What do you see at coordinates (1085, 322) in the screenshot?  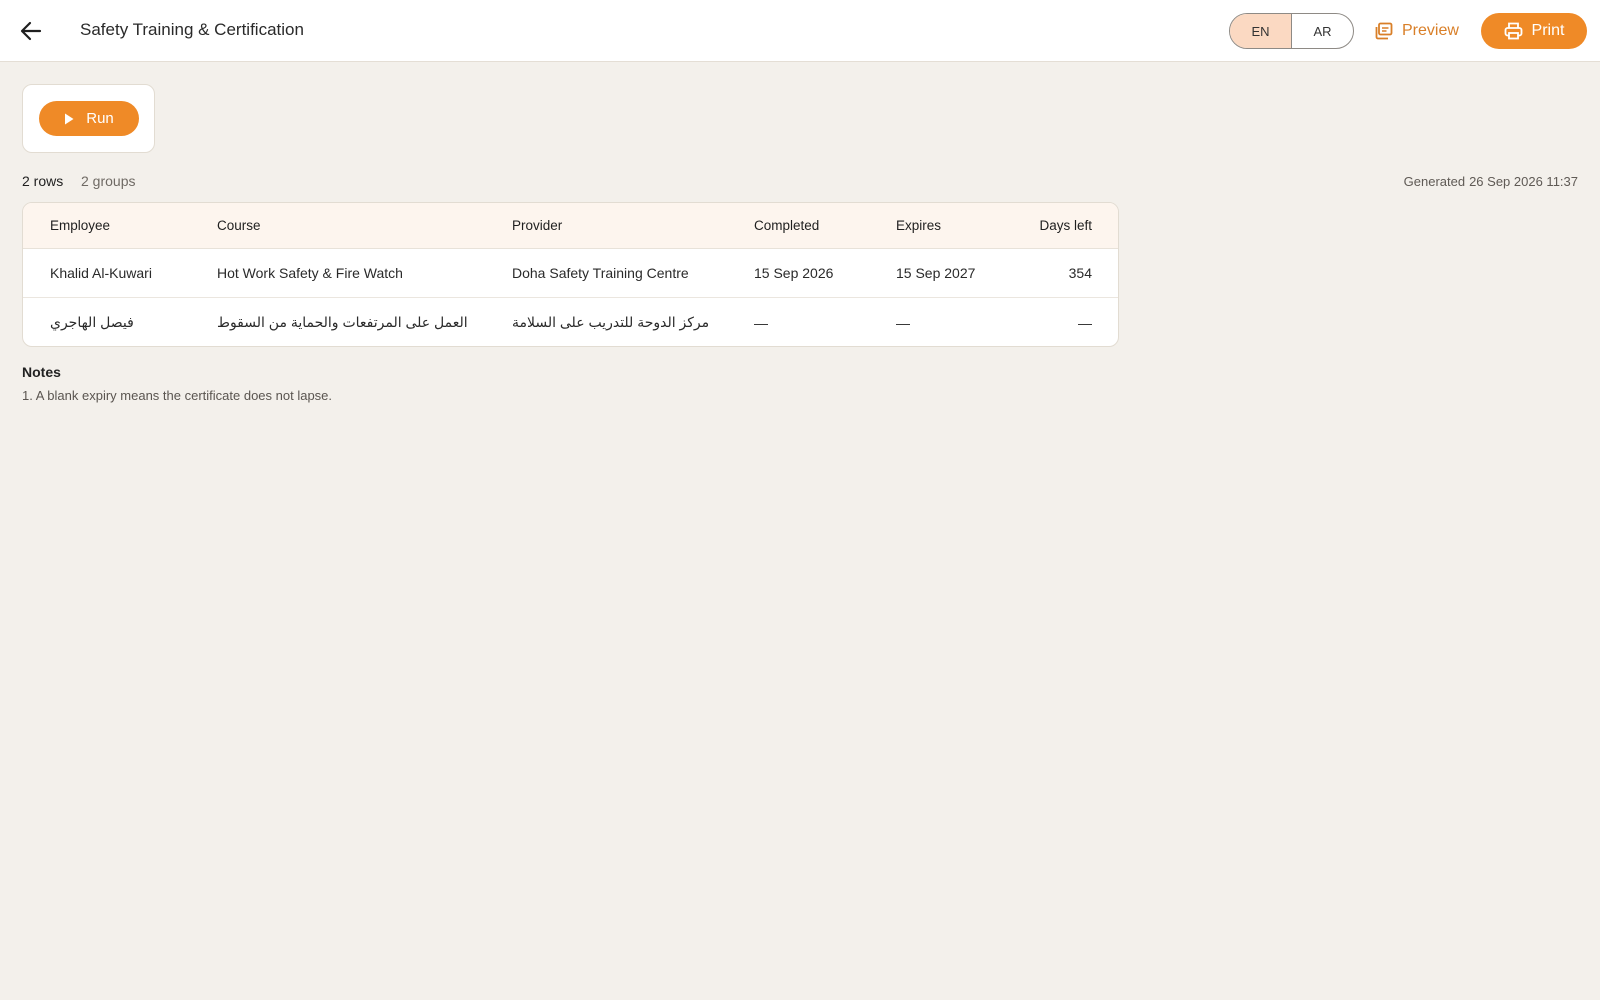 I see `cell-days-left: —` at bounding box center [1085, 322].